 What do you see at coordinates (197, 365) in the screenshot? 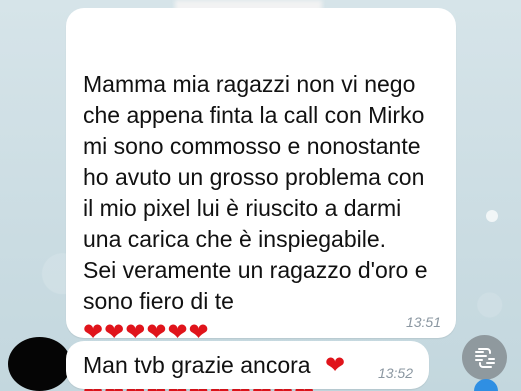
I see `message-body-short: Man tvb grazie ancora` at bounding box center [197, 365].